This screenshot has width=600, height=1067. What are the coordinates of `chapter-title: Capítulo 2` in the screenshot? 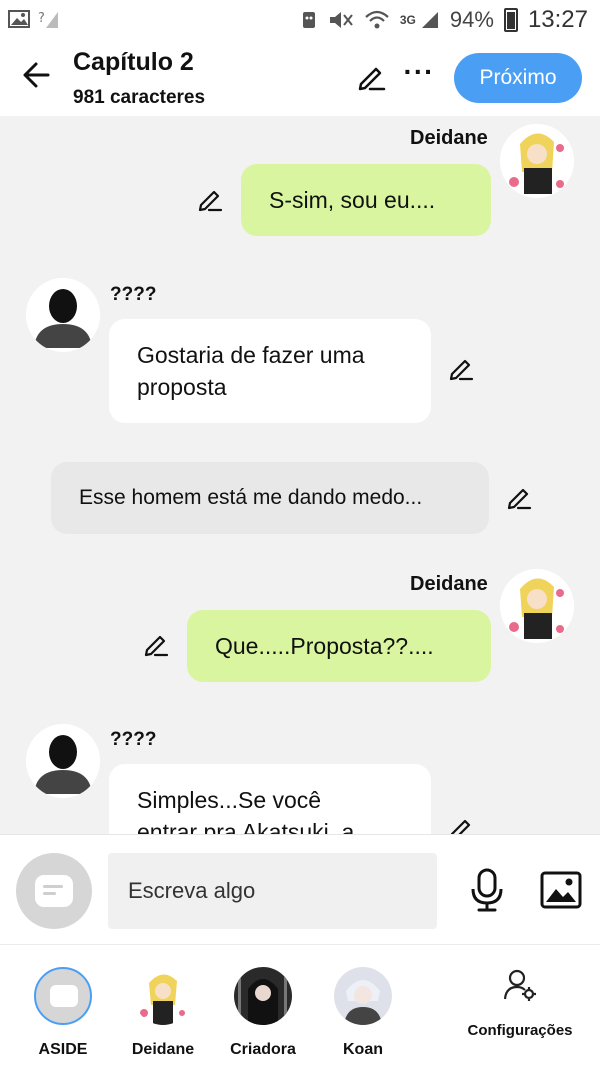 It's located at (133, 62).